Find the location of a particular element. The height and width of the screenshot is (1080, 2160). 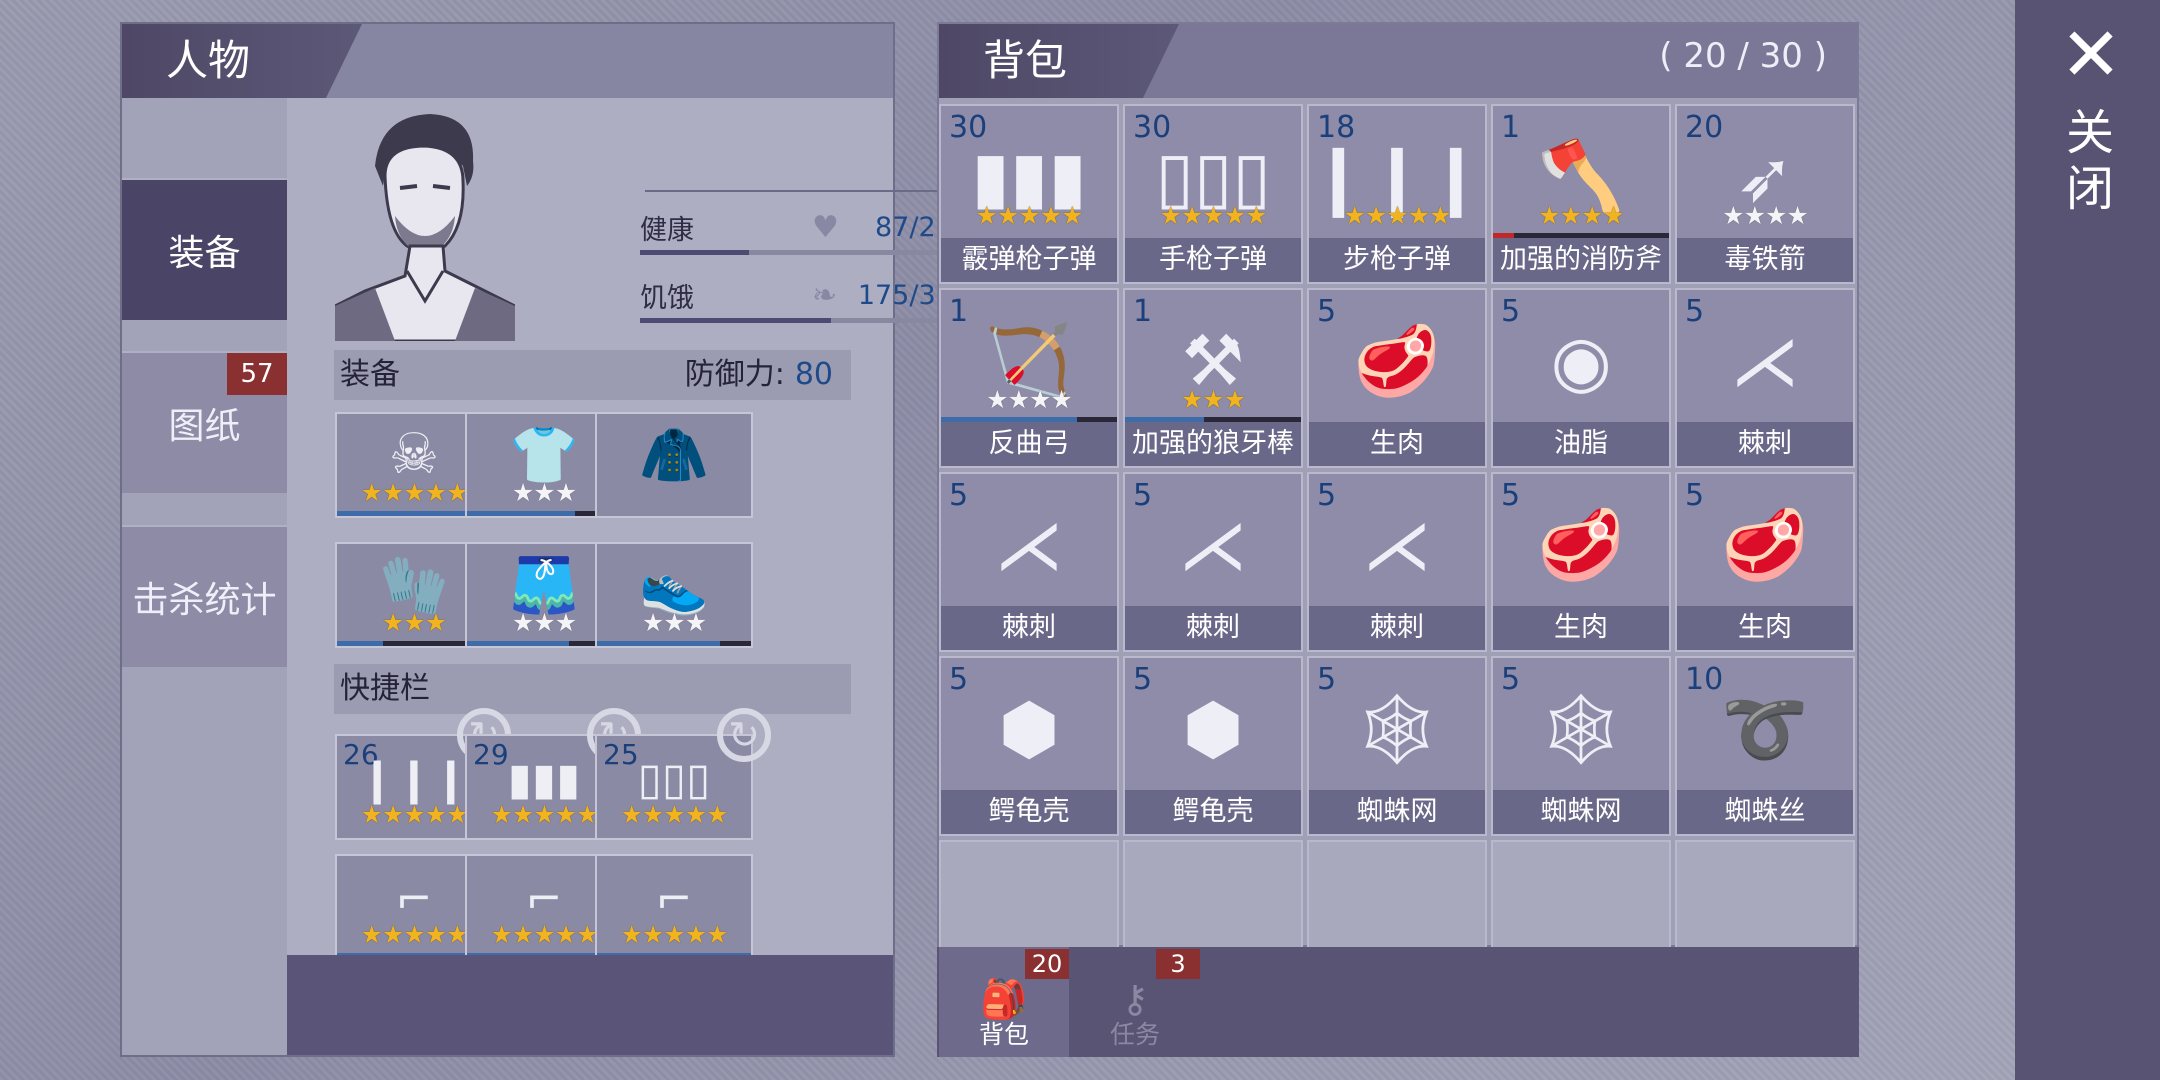

item-name: 油脂 is located at coordinates (1581, 444).